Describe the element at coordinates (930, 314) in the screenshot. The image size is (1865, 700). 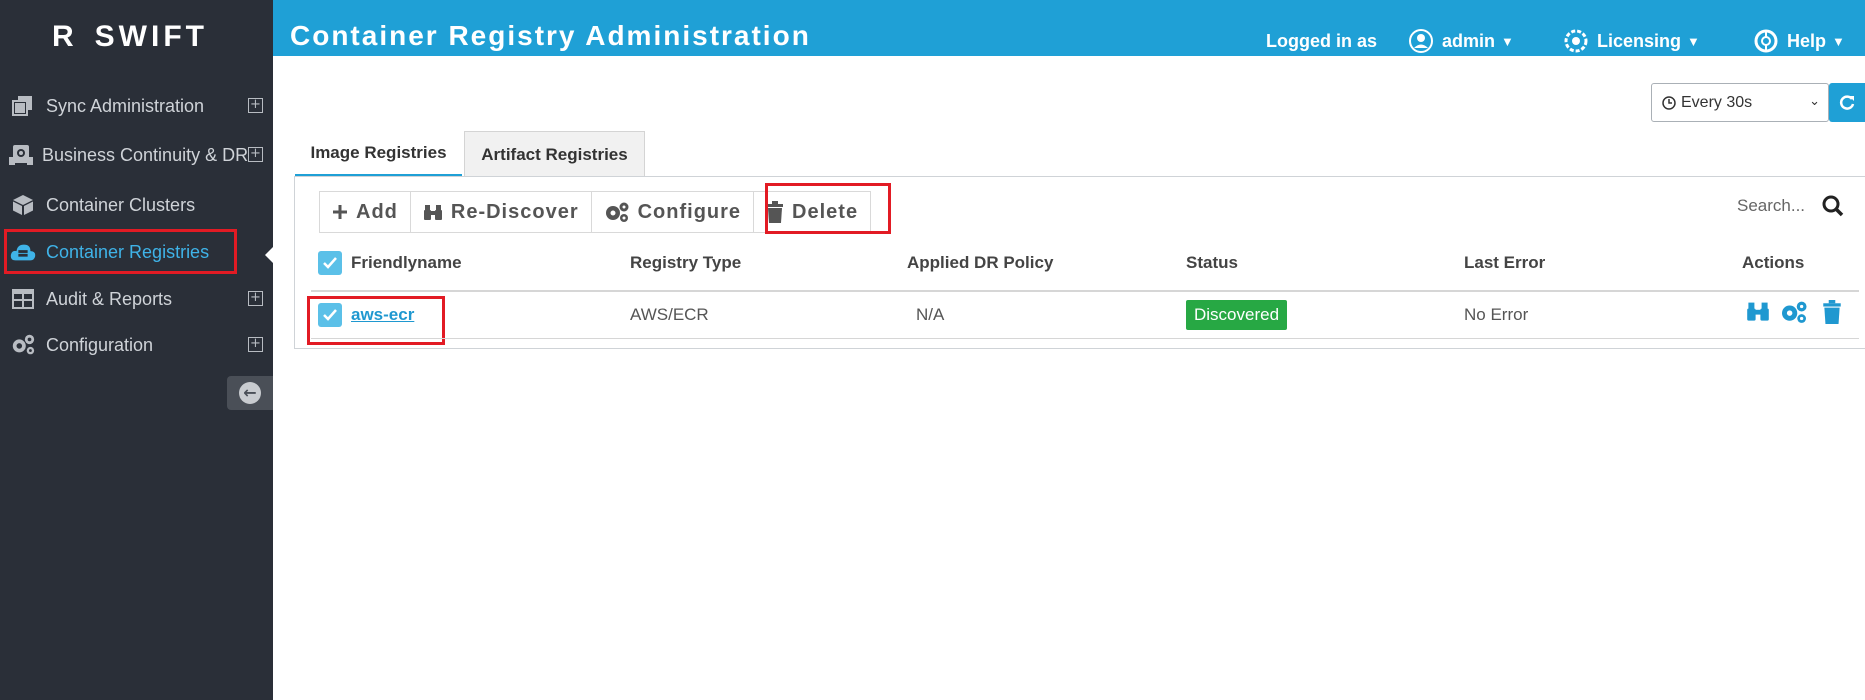
I see `dr-policy-cell: N/A` at that location.